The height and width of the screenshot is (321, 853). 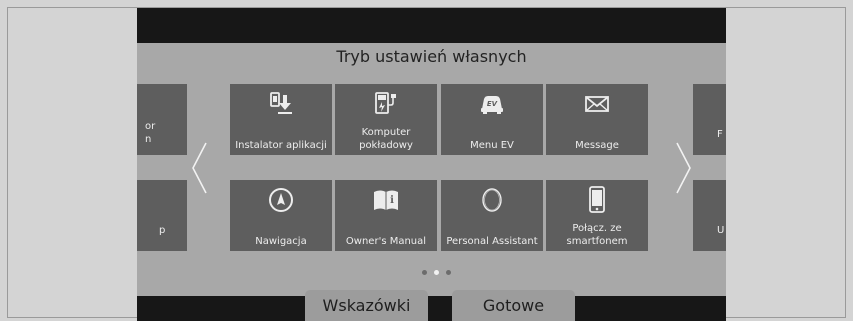 I want to click on app-installer-icon, so click(x=281, y=104).